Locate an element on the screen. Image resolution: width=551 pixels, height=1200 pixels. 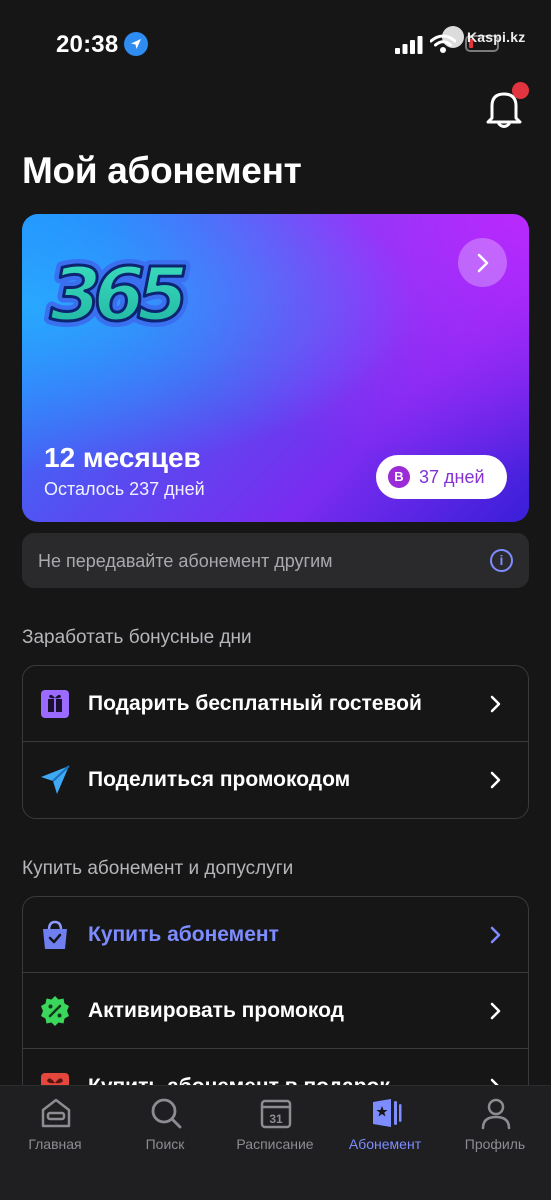
buy-section-title: Купить абонемент и допуслуги is located at coordinates (158, 868).